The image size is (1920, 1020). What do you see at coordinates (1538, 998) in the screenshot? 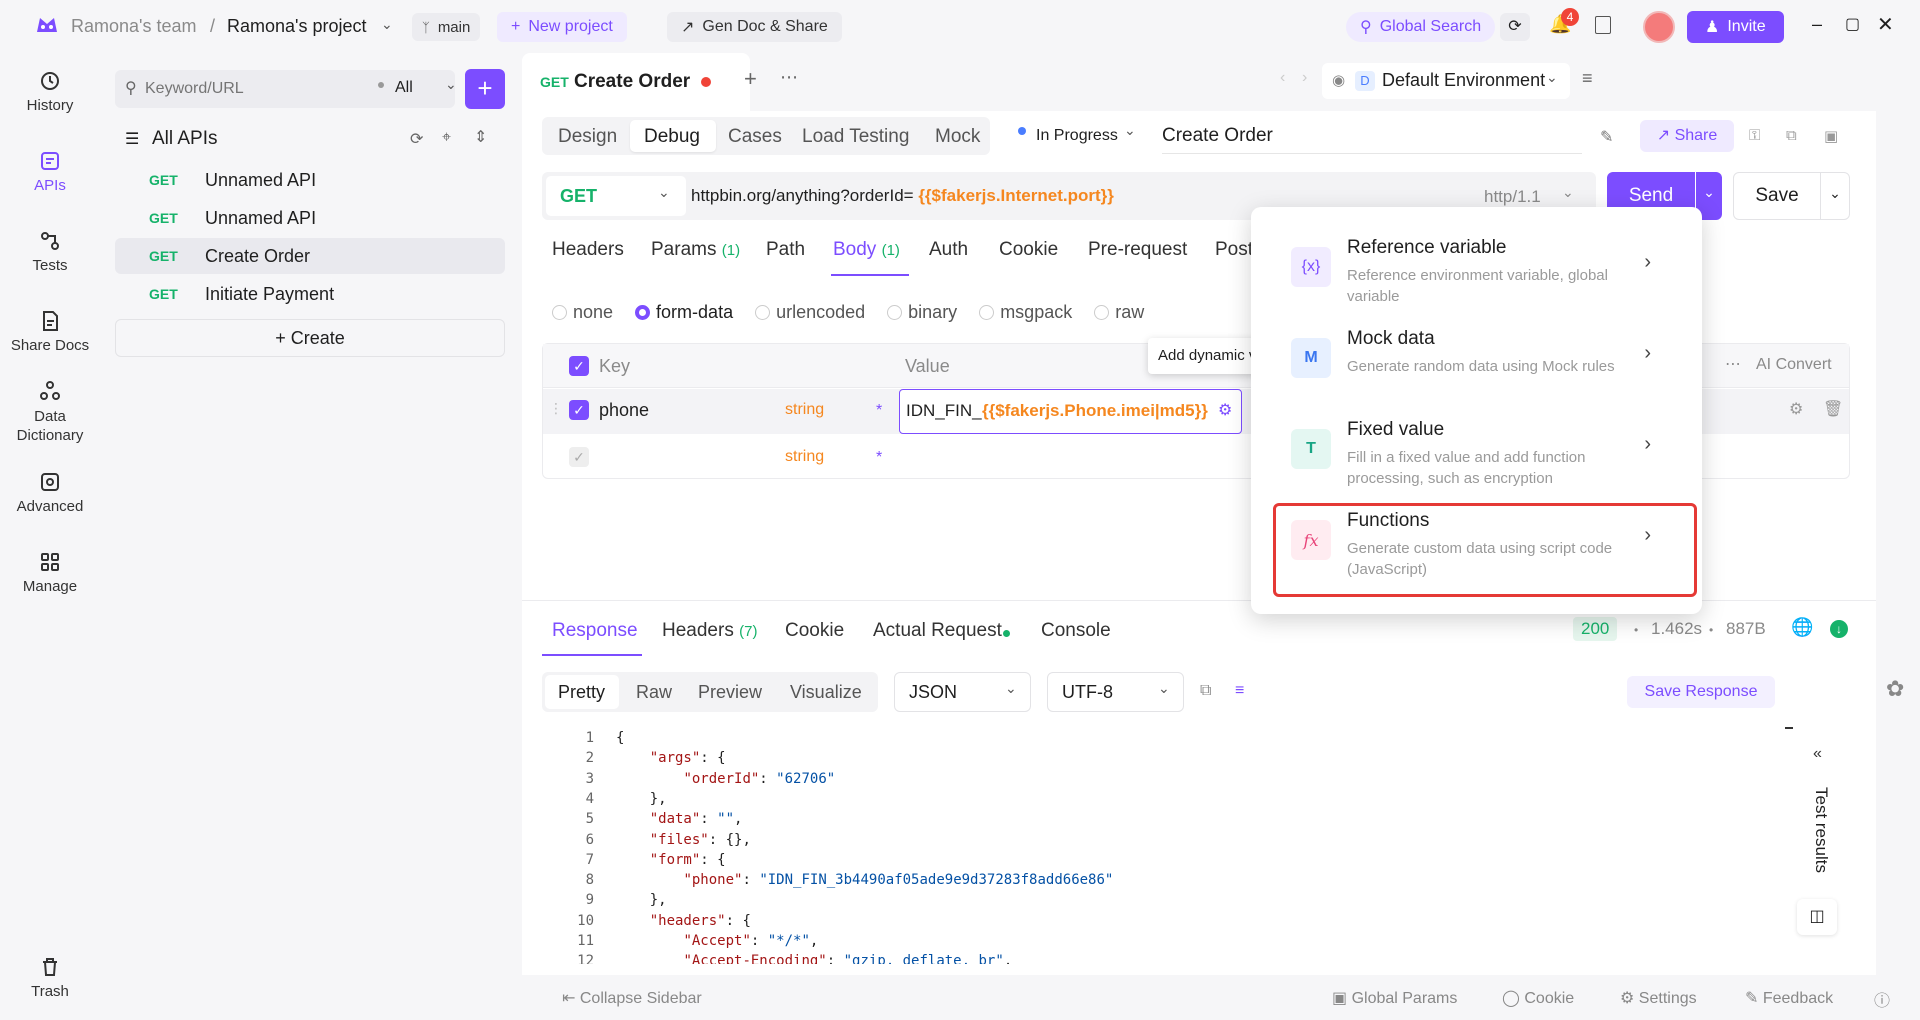
I see `cookie-button: ◯ Cookie` at bounding box center [1538, 998].